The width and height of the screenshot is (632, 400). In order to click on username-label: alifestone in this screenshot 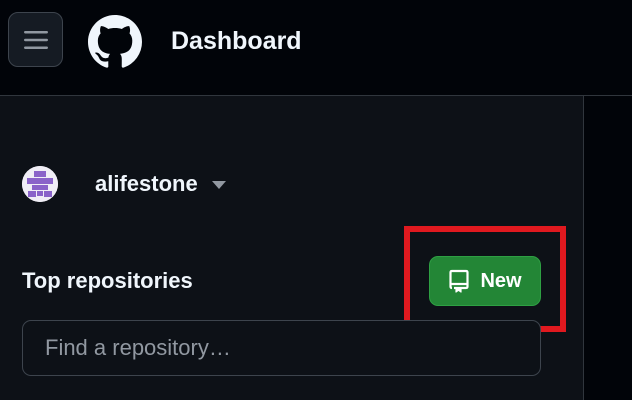, I will do `click(146, 183)`.